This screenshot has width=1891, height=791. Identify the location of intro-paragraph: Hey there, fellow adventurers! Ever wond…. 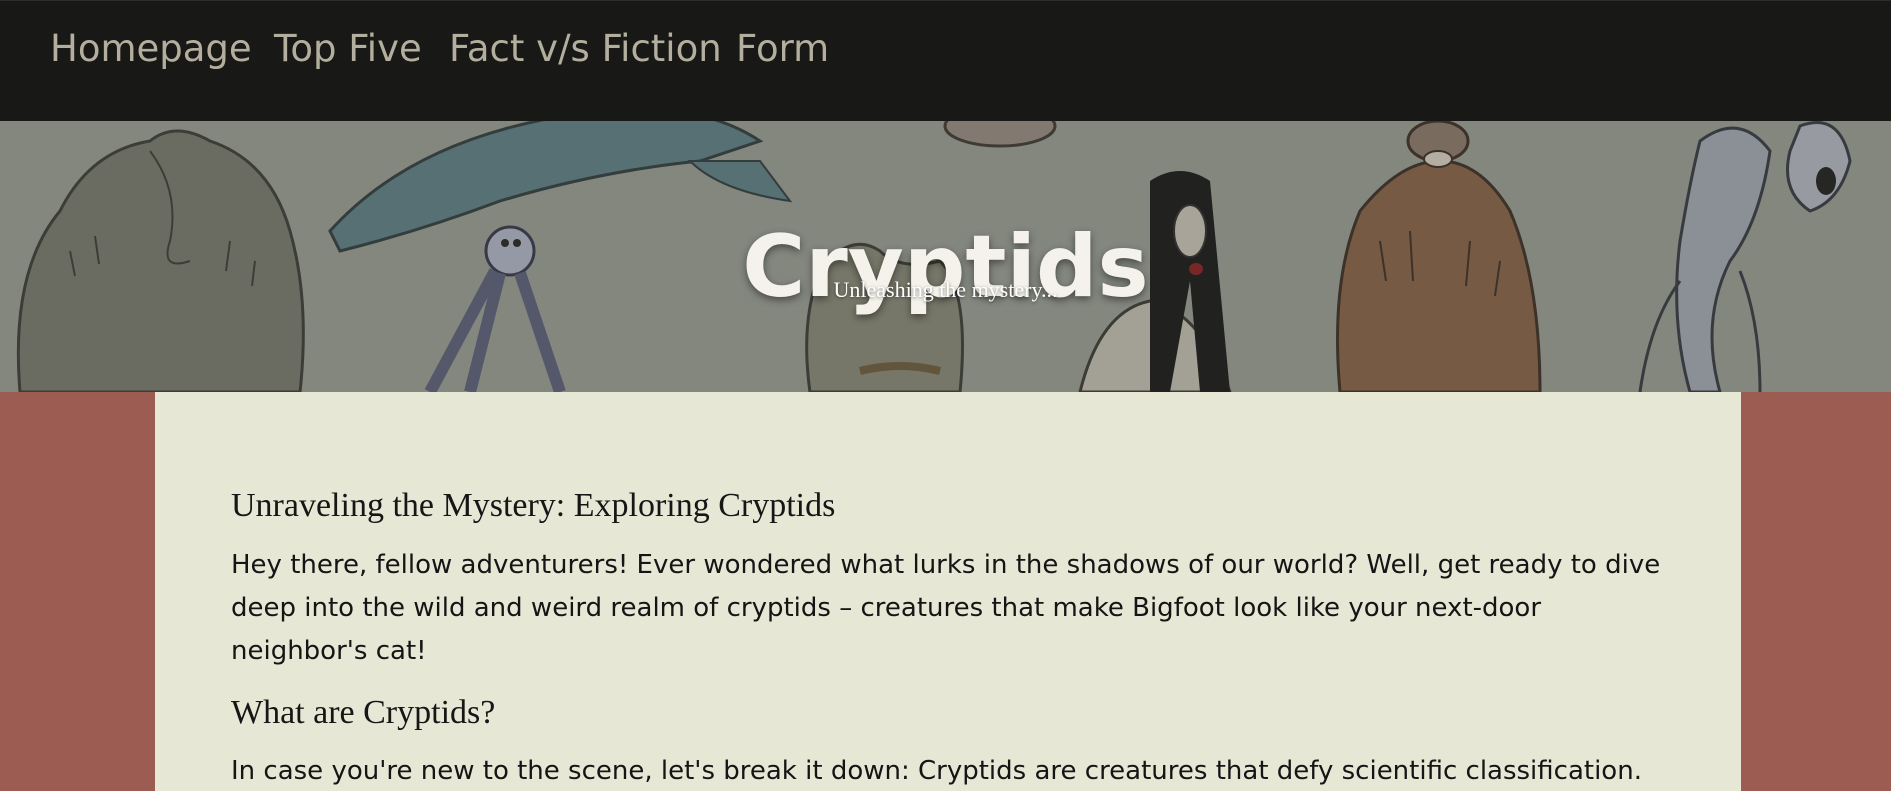
(946, 608).